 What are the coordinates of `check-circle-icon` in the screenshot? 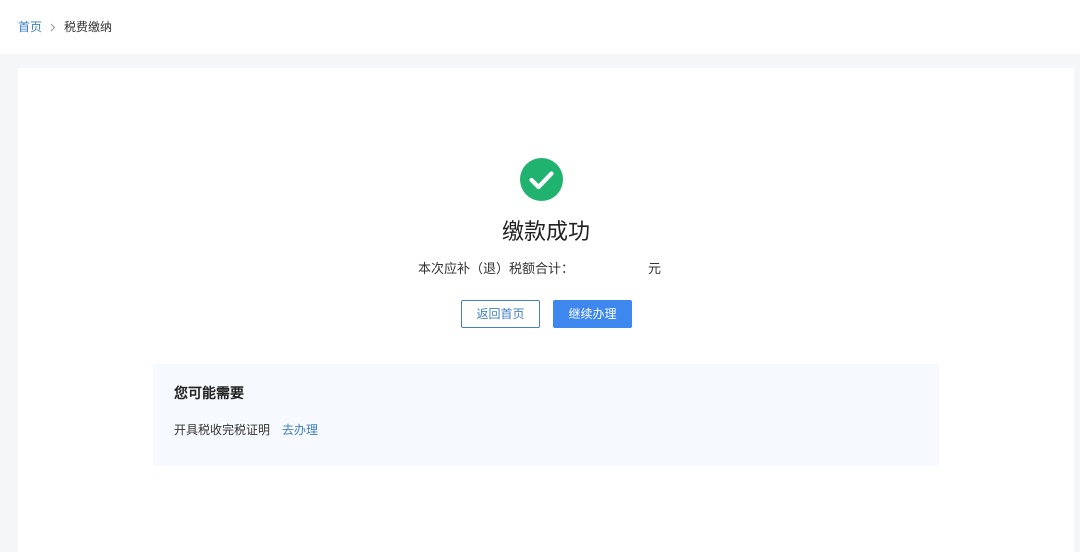 It's located at (541, 179).